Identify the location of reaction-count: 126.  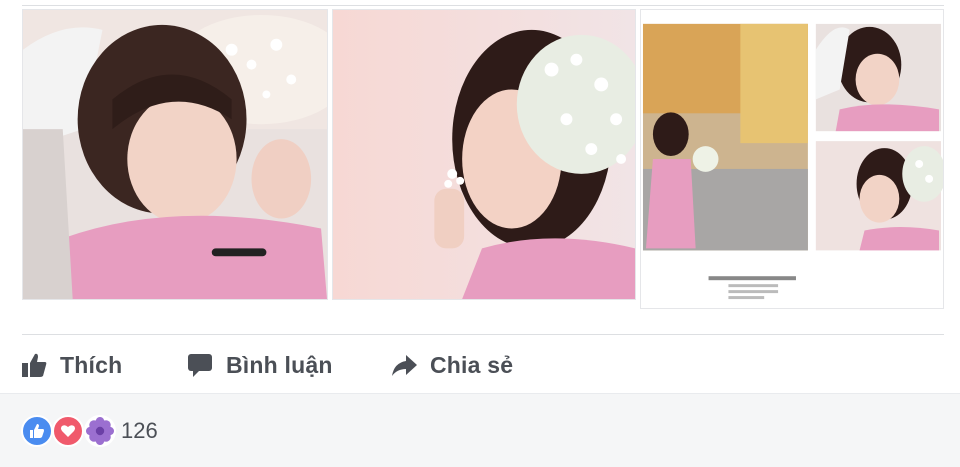
(139, 431).